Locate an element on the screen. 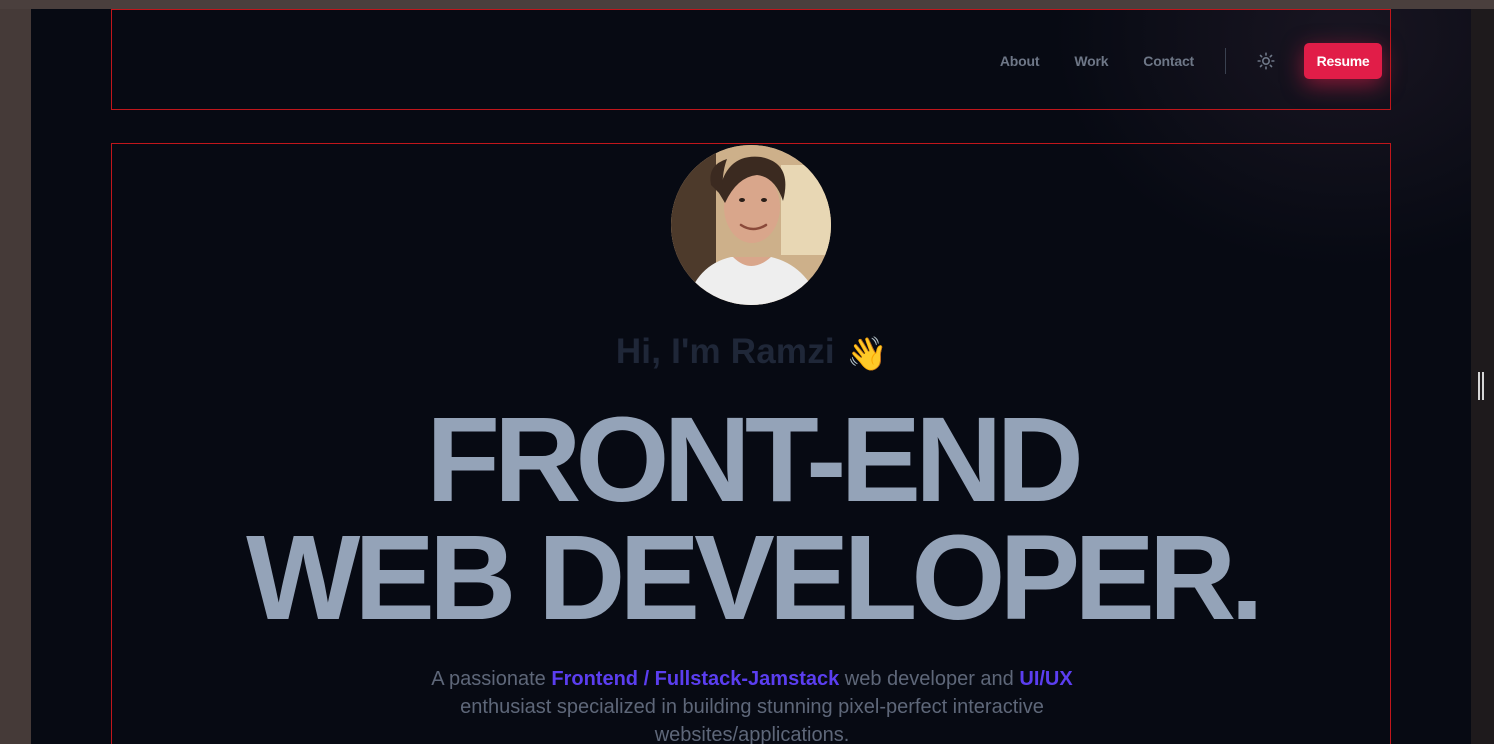 Image resolution: width=1494 pixels, height=744 pixels. tagline-highlight-uiux: UI/UX is located at coordinates (1046, 679).